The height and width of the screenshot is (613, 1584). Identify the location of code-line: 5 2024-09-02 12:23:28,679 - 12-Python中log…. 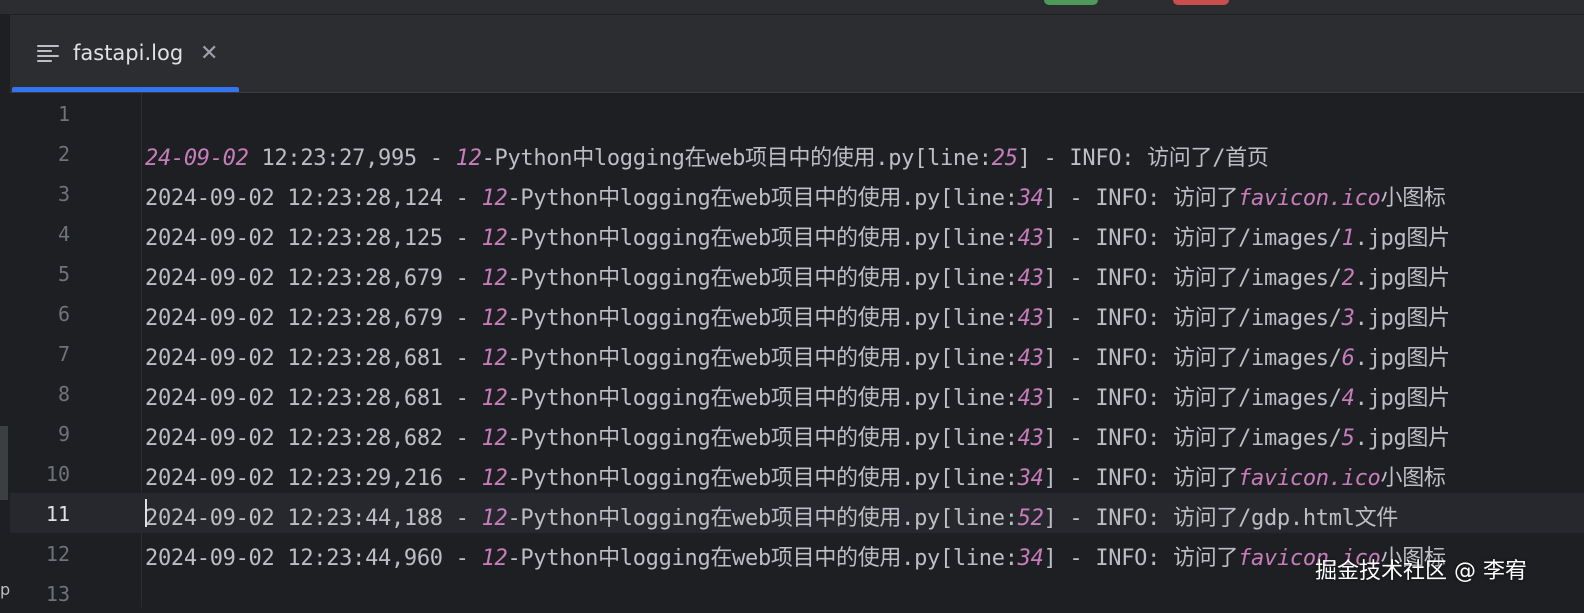
(797, 273).